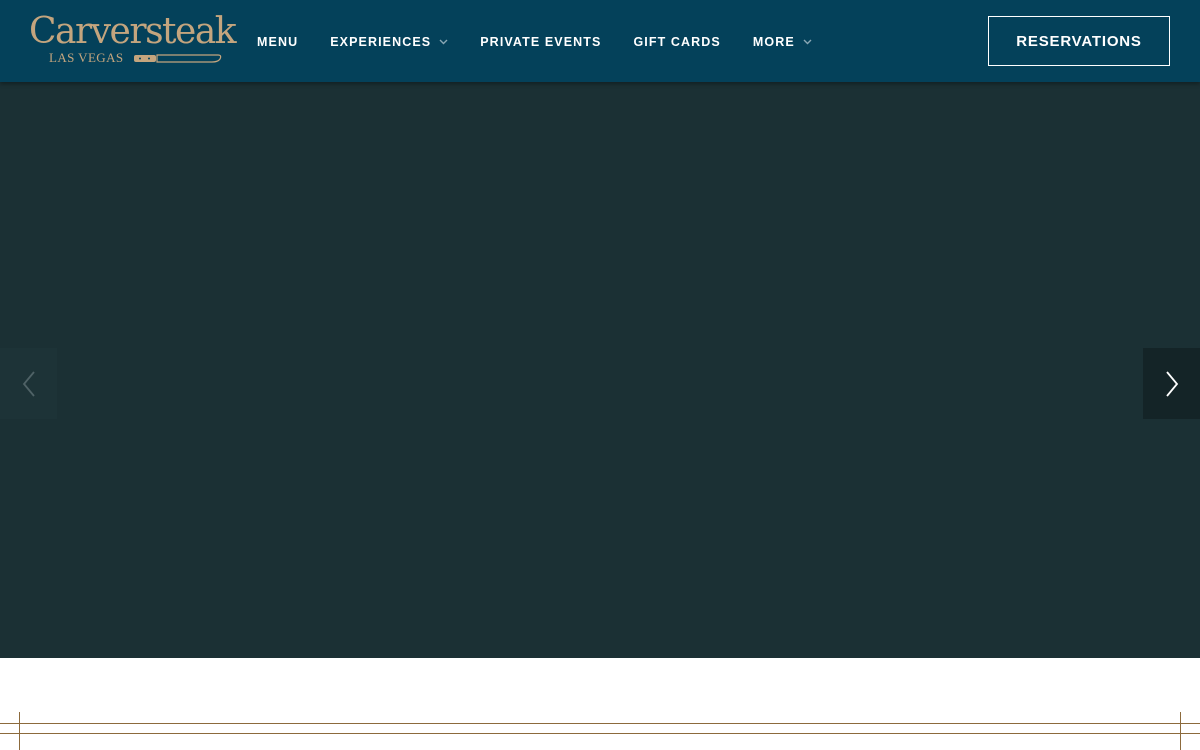 The height and width of the screenshot is (750, 1200). I want to click on nav-item-label: MORE, so click(773, 42).